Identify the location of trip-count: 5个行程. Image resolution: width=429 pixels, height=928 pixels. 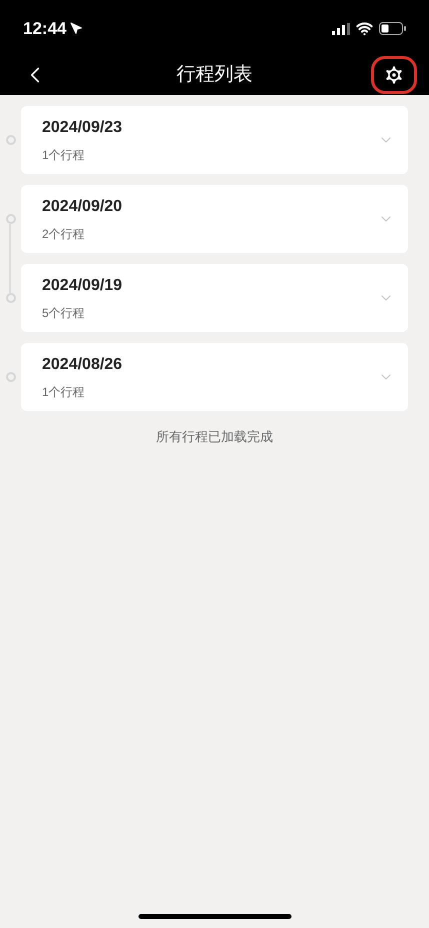
(64, 313).